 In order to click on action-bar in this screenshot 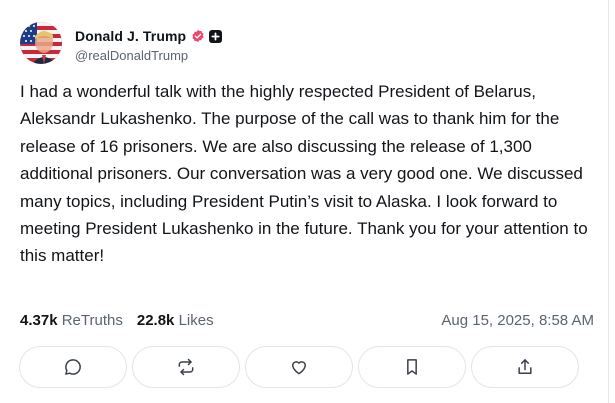, I will do `click(301, 367)`.